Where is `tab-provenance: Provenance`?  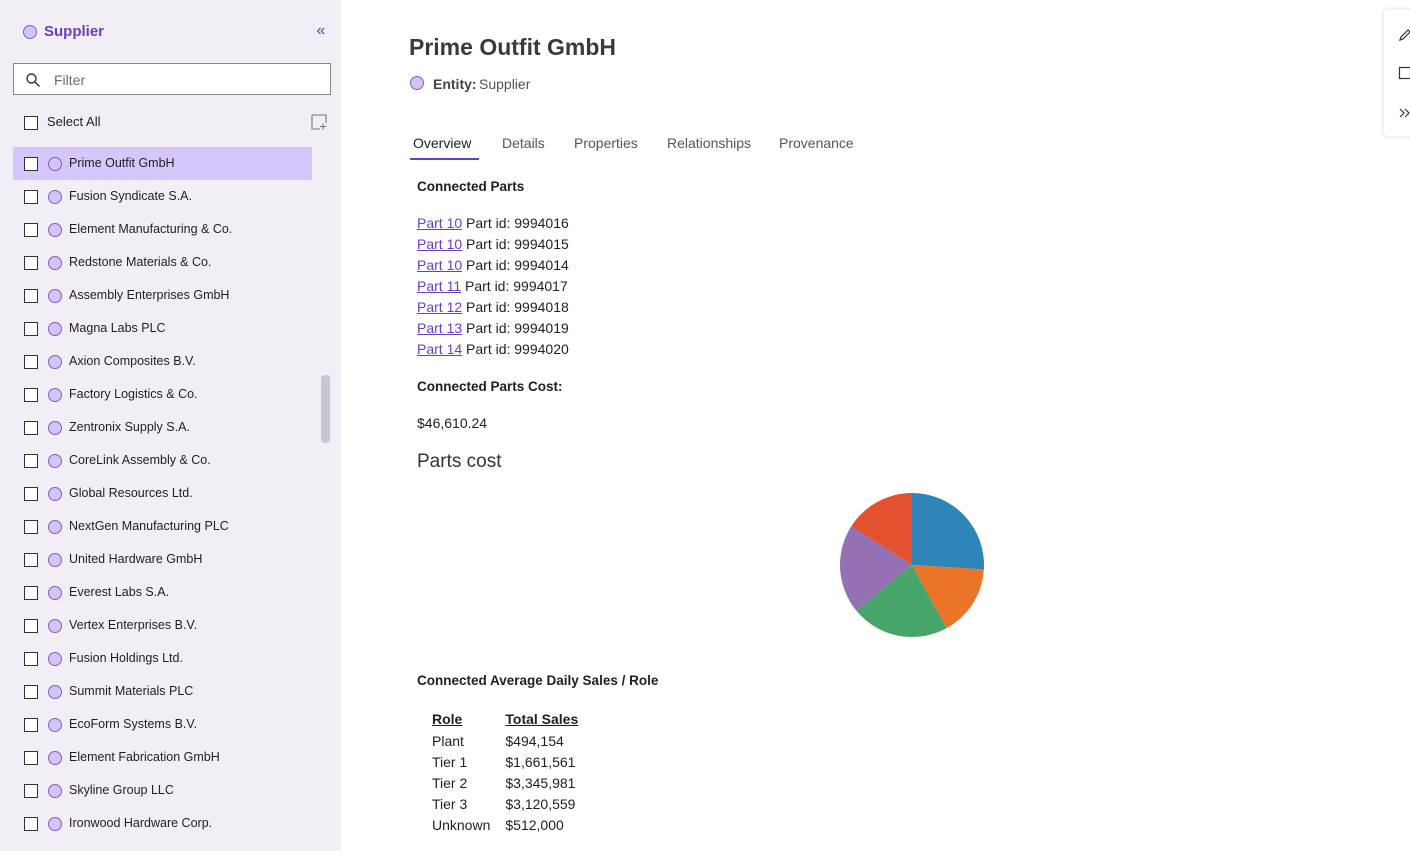
tab-provenance: Provenance is located at coordinates (816, 143).